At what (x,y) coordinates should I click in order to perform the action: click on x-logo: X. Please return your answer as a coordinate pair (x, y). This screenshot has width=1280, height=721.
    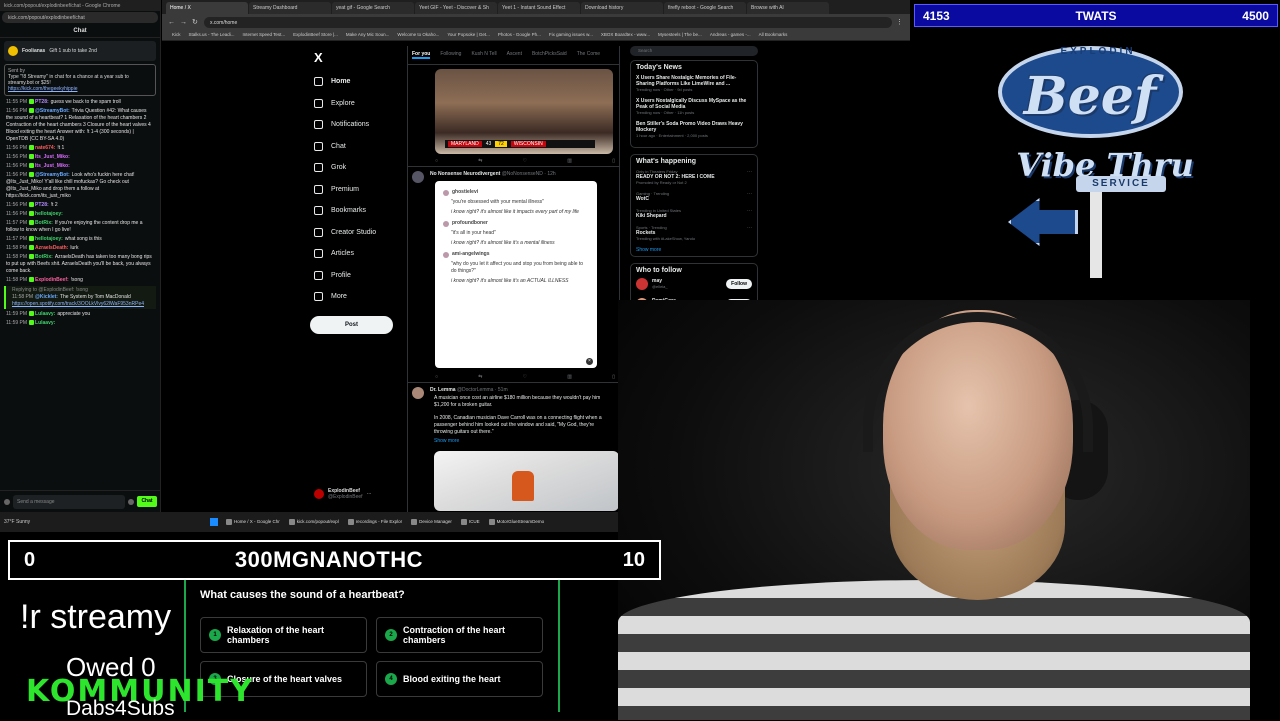
    Looking at the image, I should click on (357, 57).